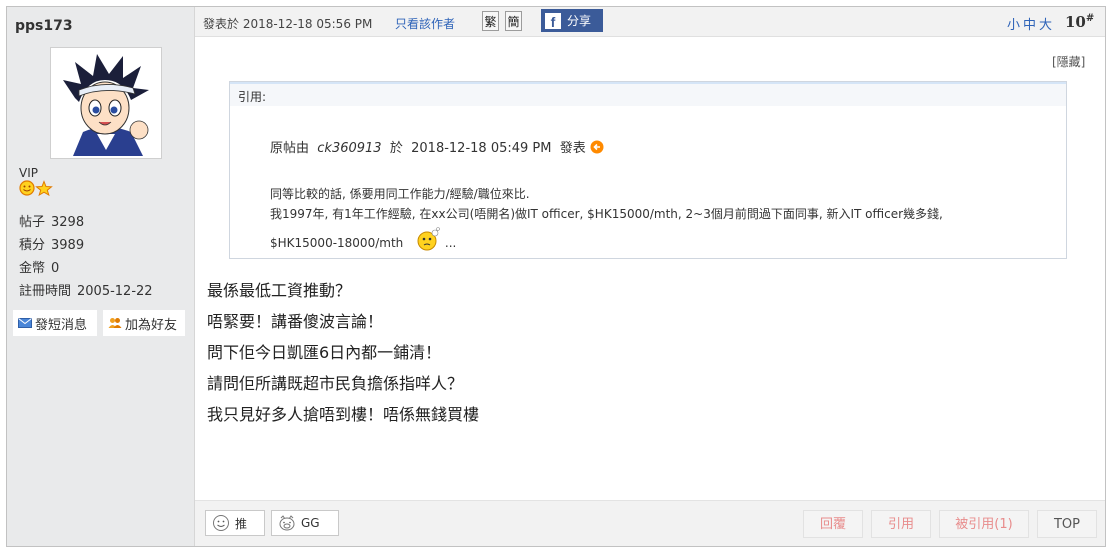 The width and height of the screenshot is (1114, 553). What do you see at coordinates (490, 21) in the screenshot?
I see `traditional-button: 繁` at bounding box center [490, 21].